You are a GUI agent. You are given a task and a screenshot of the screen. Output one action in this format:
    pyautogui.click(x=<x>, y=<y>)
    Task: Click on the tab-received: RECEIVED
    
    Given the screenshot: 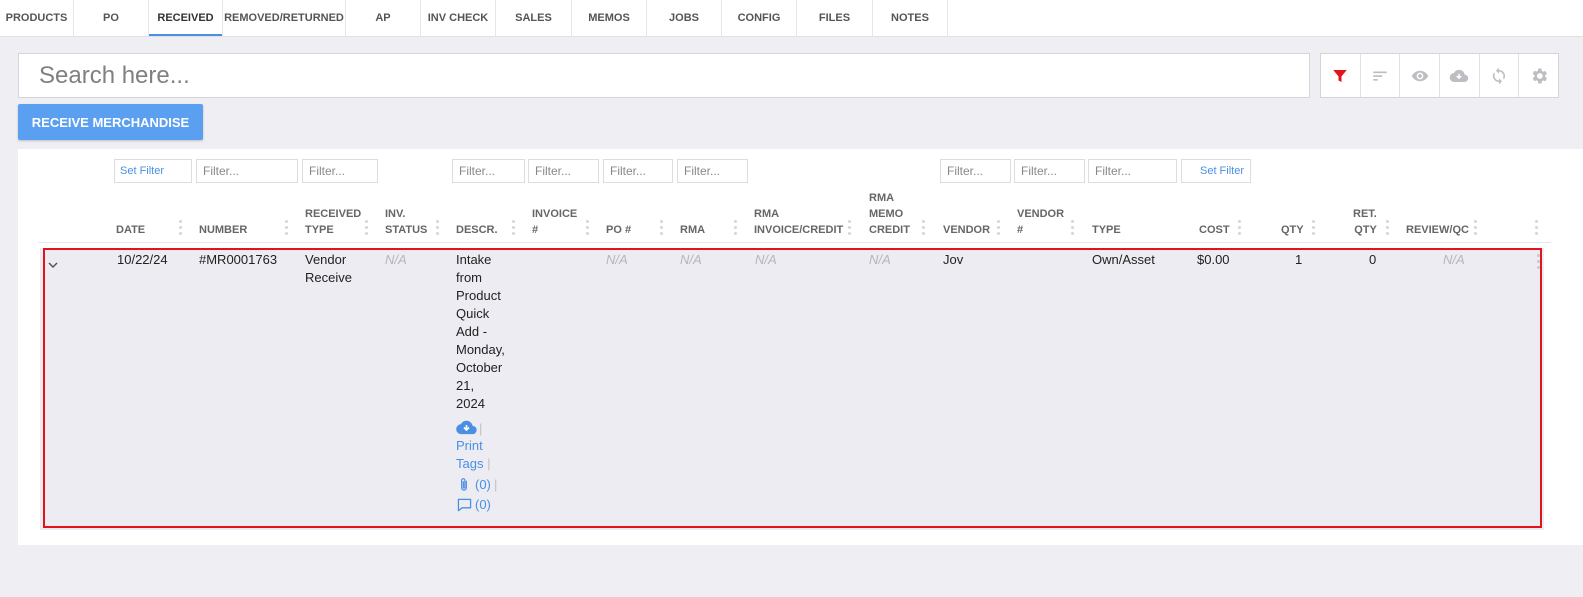 What is the action you would take?
    pyautogui.click(x=186, y=18)
    